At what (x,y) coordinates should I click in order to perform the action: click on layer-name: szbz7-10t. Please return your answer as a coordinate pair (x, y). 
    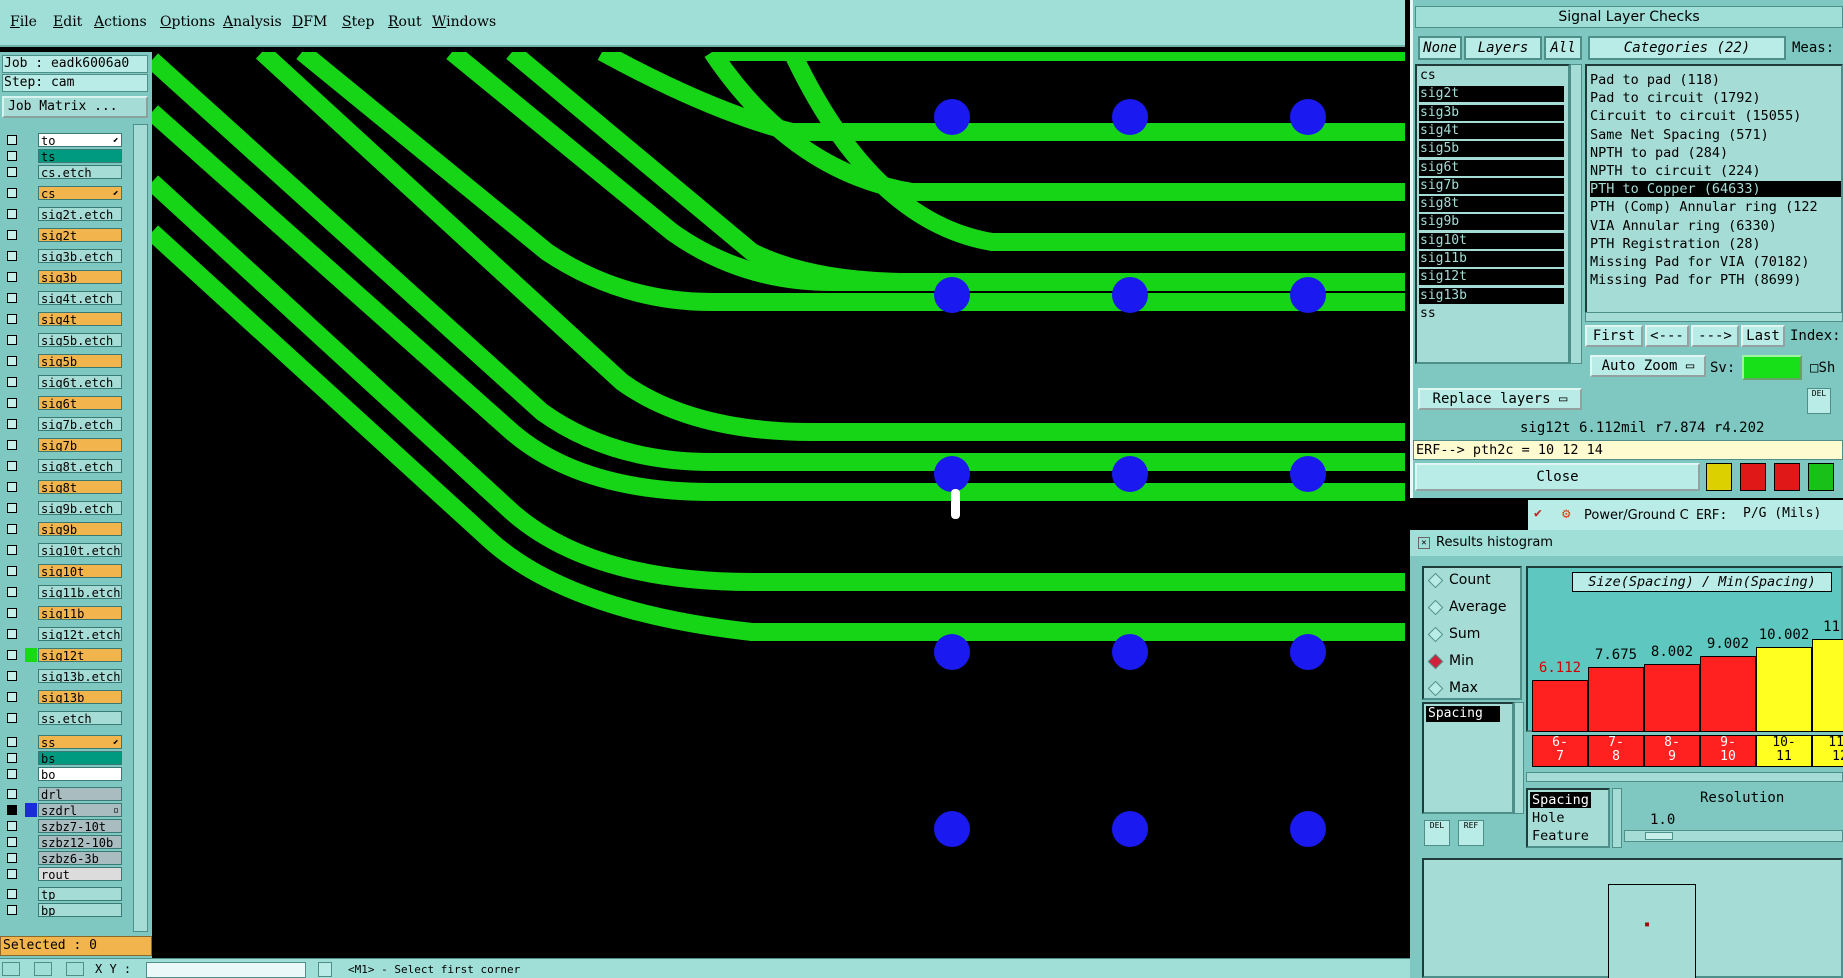
    Looking at the image, I should click on (80, 826).